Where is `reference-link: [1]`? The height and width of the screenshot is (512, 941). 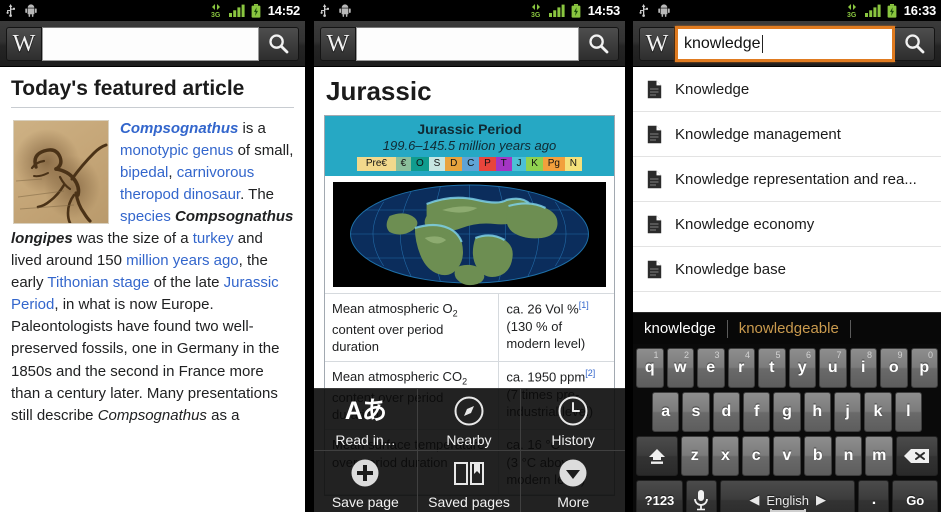 reference-link: [1] is located at coordinates (584, 305).